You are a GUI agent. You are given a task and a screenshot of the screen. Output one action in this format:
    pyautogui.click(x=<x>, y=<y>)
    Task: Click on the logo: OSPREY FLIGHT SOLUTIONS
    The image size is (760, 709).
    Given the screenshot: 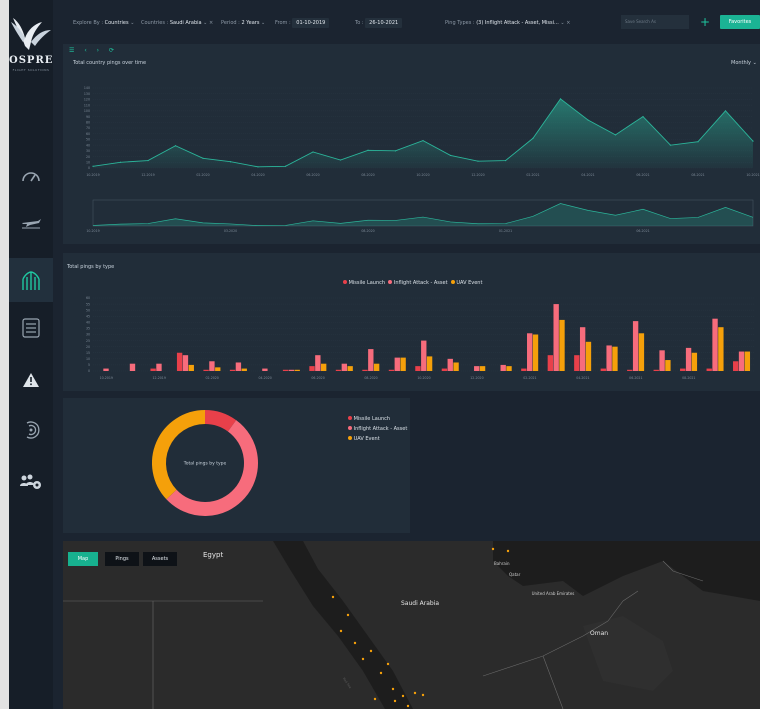 What is the action you would take?
    pyautogui.click(x=31, y=47)
    